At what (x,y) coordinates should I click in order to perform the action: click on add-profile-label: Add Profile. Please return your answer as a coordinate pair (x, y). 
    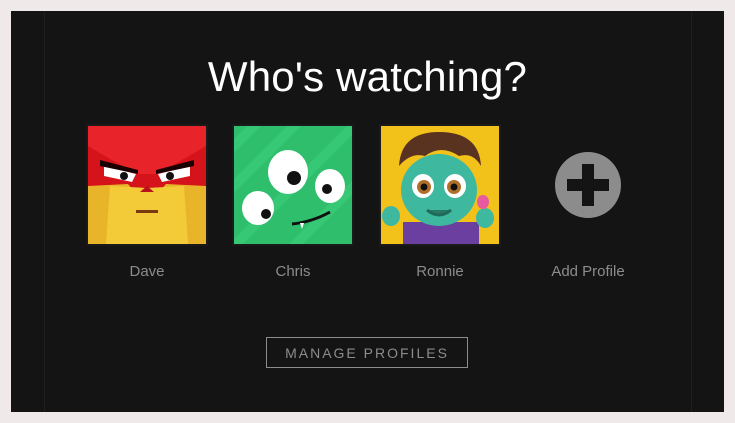
    Looking at the image, I should click on (588, 271).